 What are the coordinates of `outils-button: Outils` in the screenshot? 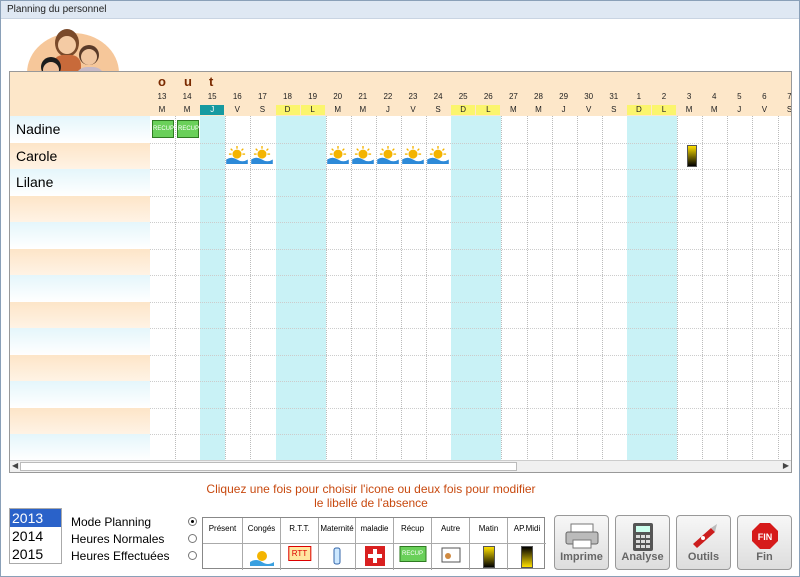 It's located at (703, 542).